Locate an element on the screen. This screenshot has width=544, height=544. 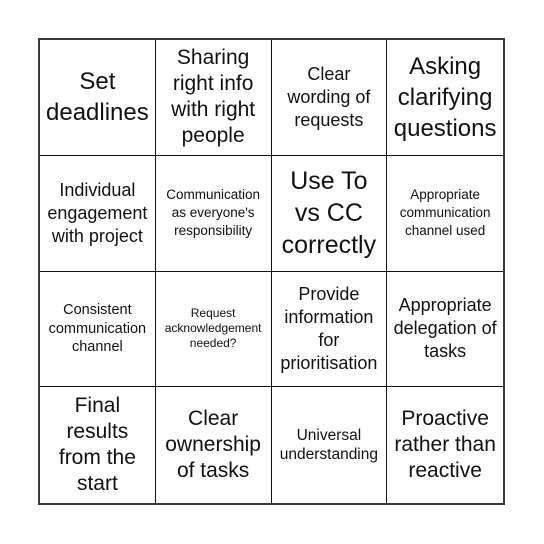
cell-label: Clear ownership of tasks is located at coordinates (213, 445).